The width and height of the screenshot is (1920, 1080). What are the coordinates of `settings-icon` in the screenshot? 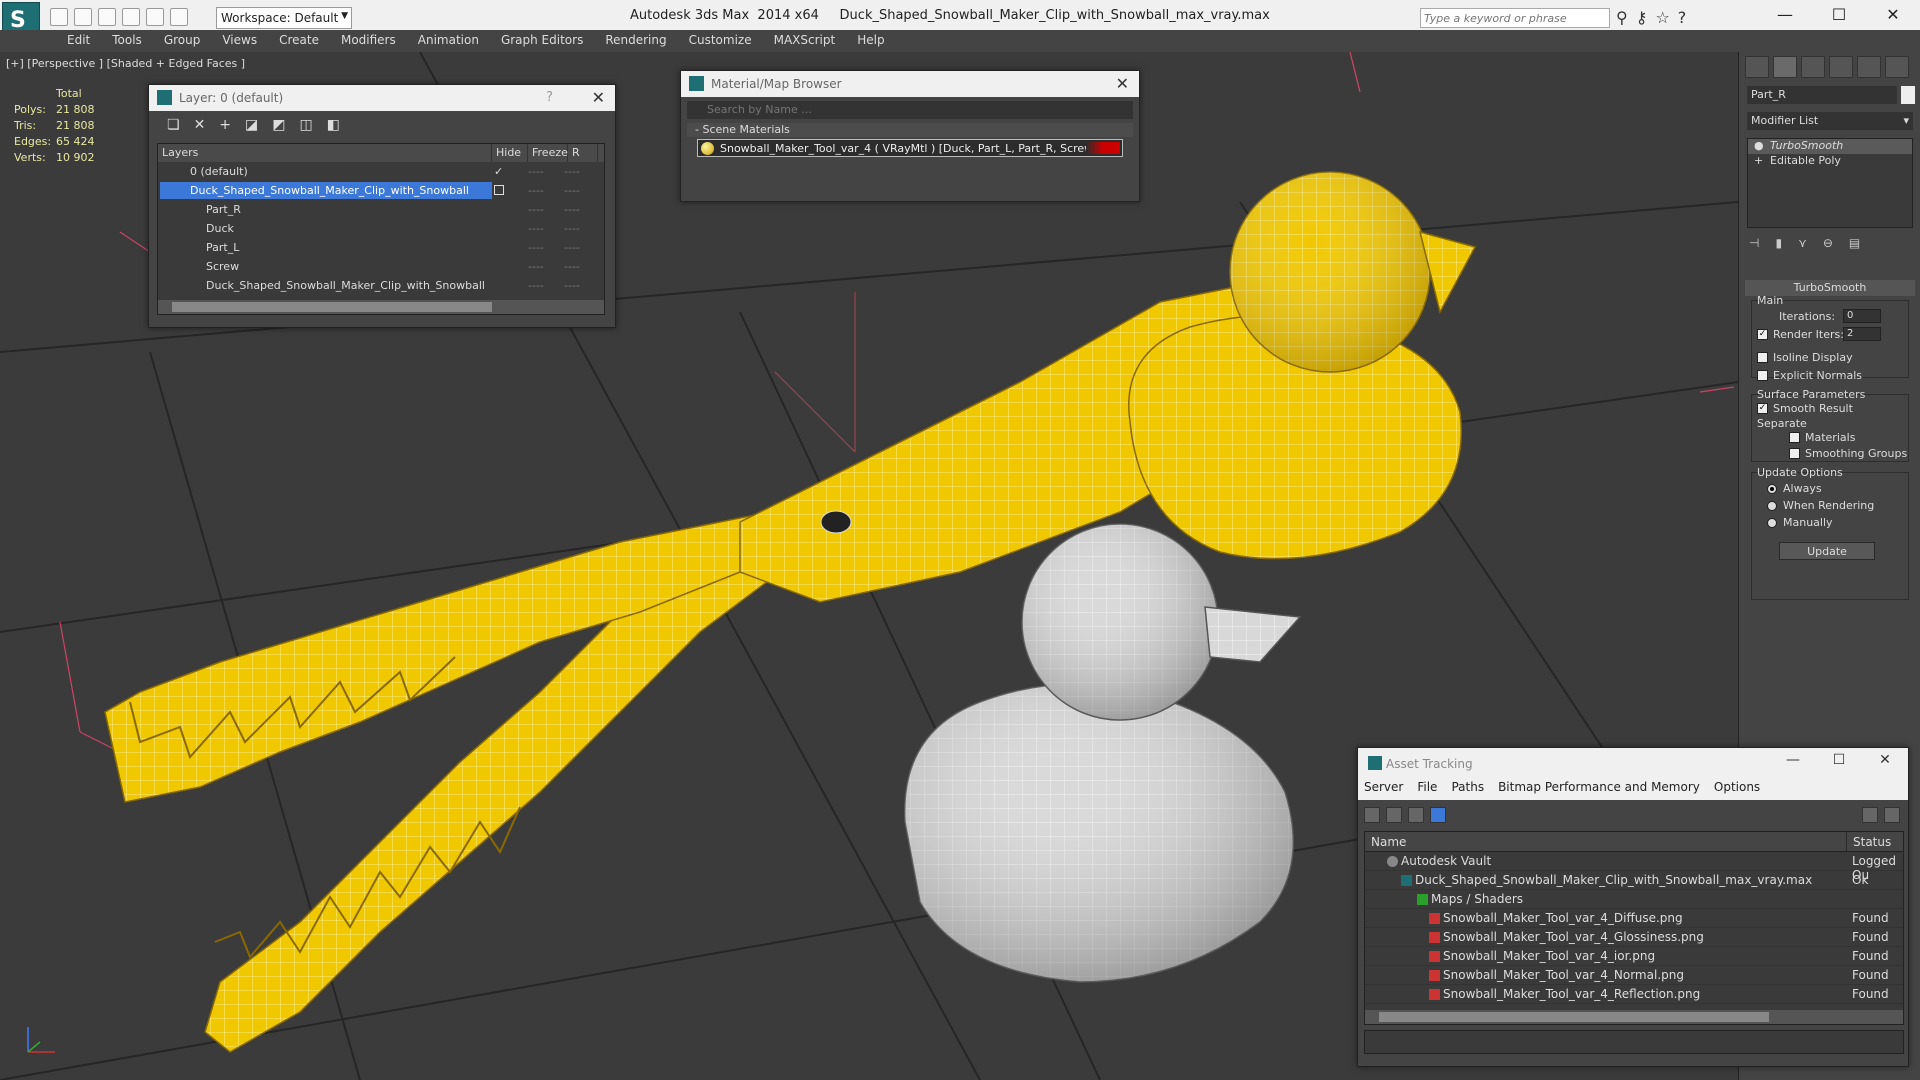 It's located at (1892, 815).